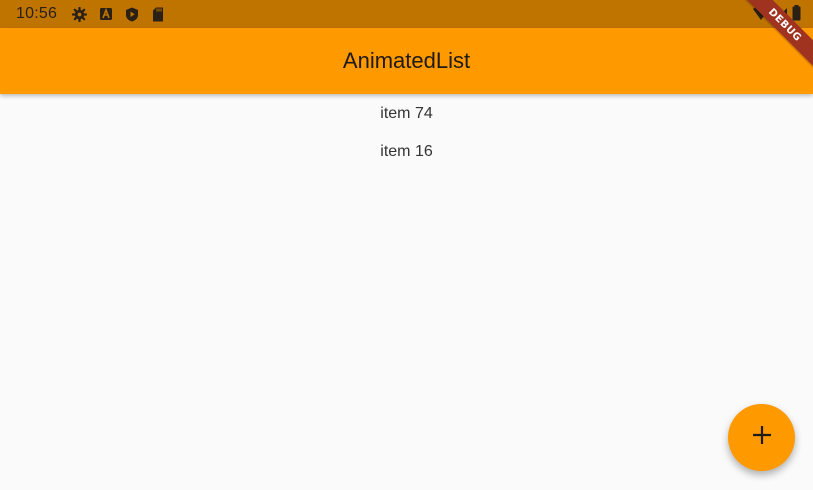  I want to click on status-icons, so click(118, 14).